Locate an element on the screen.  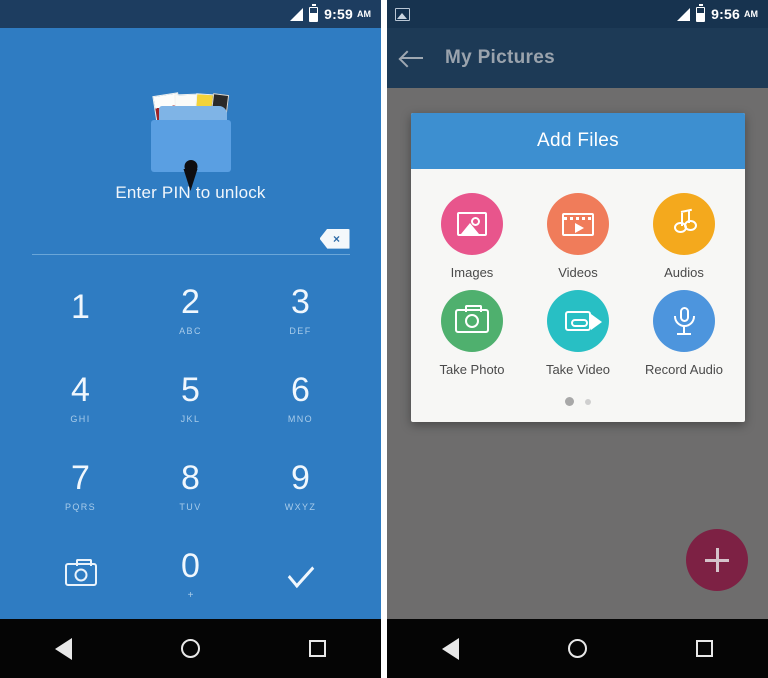
pin-field-divider is located at coordinates (190, 254).